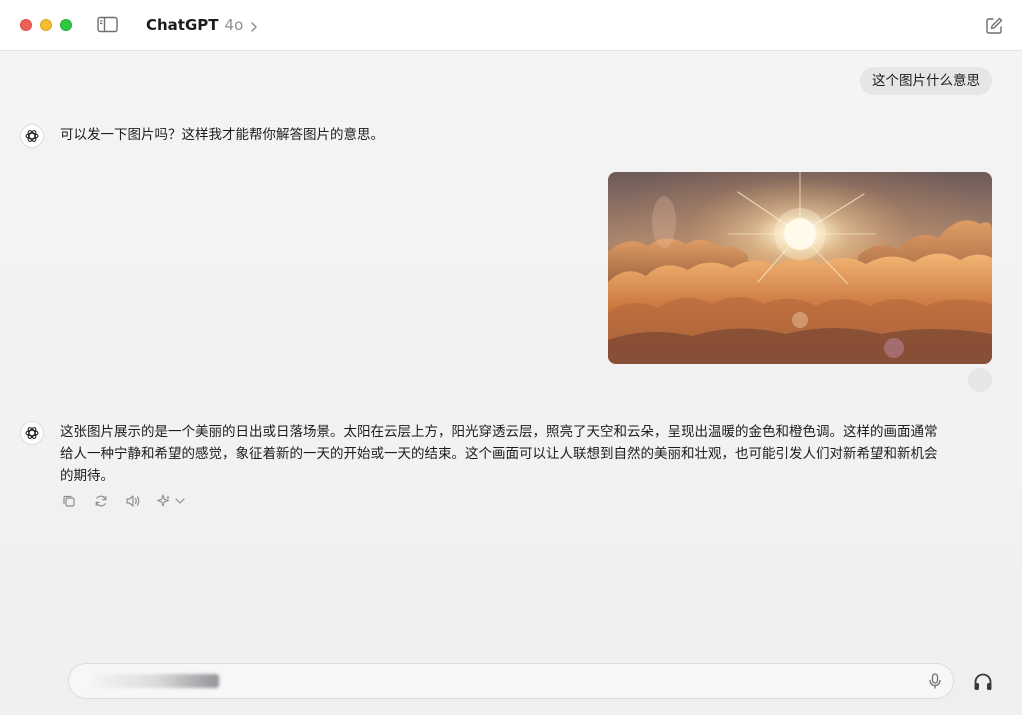 This screenshot has height=715, width=1022. I want to click on user-message-bubble: 这个图片什么意思, so click(926, 81).